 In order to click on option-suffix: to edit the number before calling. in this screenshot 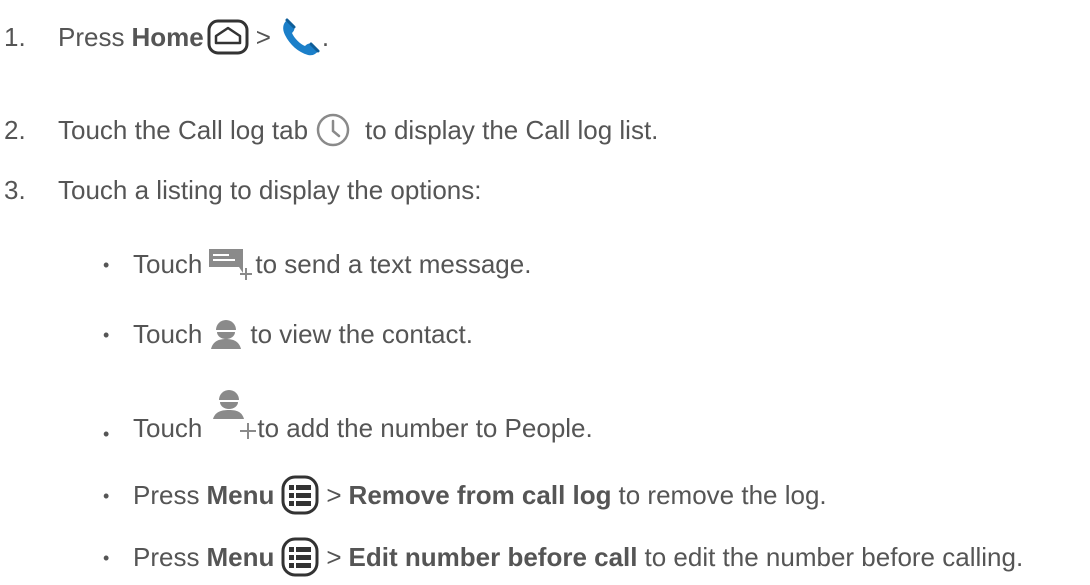, I will do `click(834, 556)`.